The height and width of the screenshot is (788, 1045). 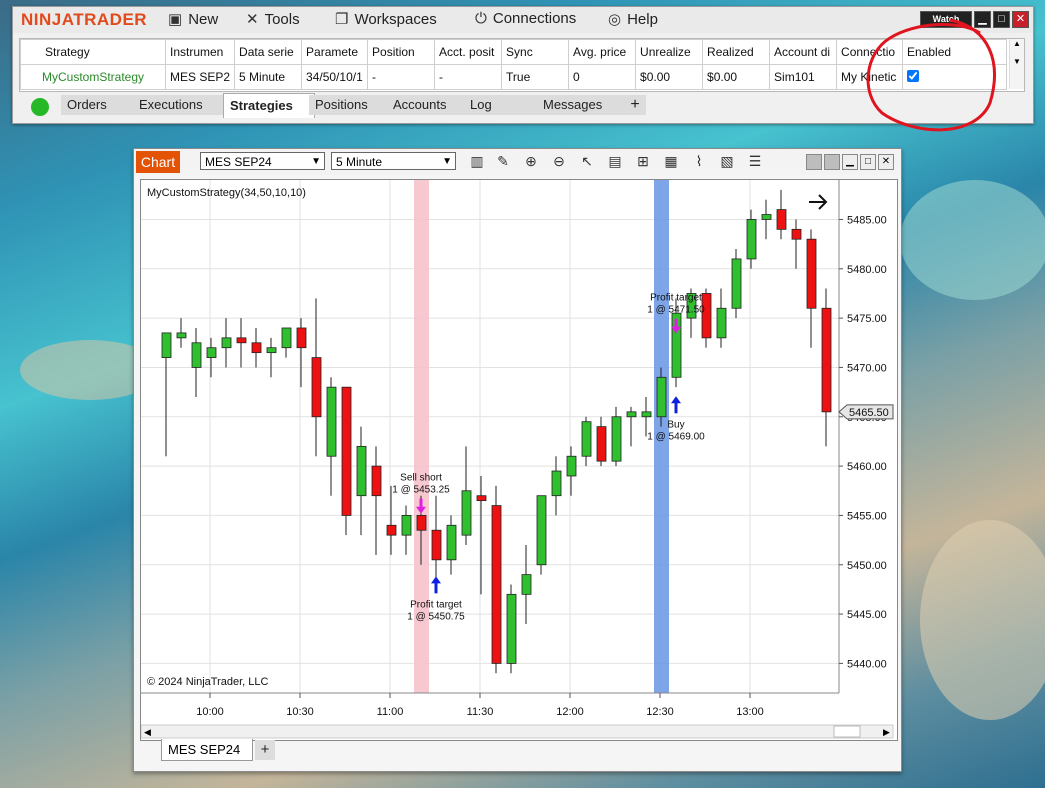 What do you see at coordinates (867, 467) in the screenshot?
I see `y-tick-label: 5460.00` at bounding box center [867, 467].